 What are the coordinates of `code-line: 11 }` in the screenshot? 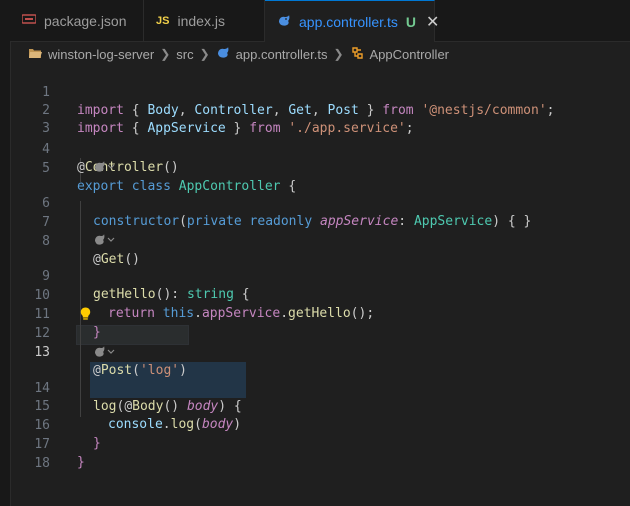 It's located at (320, 314).